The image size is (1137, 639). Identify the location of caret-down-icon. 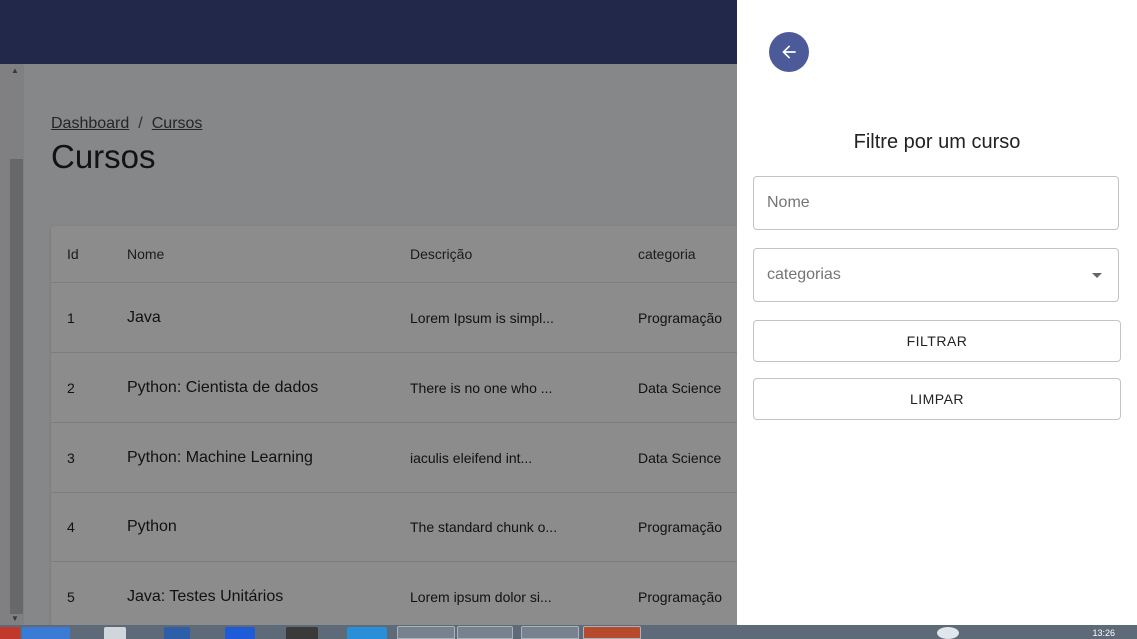
(1097, 275).